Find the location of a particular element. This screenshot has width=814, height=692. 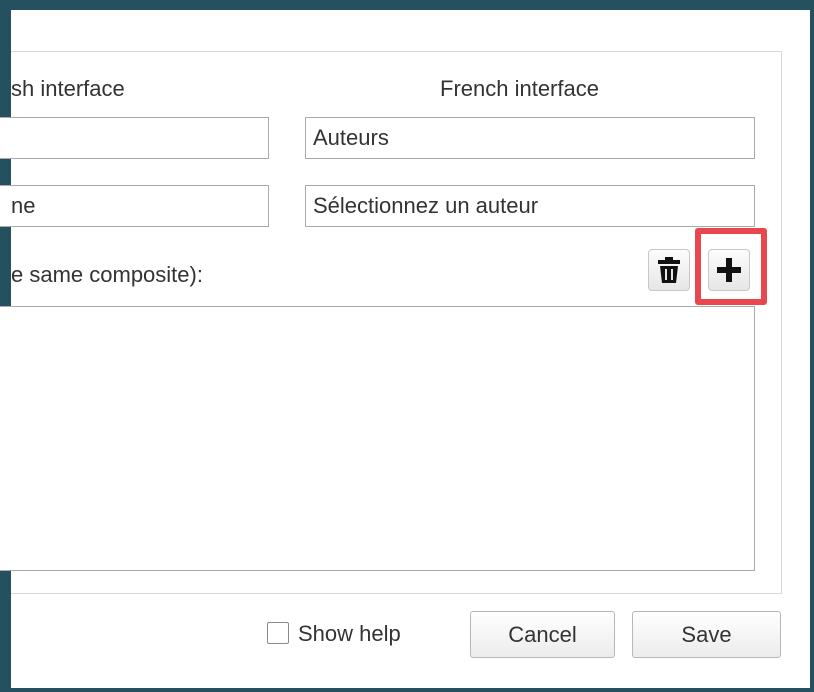

delete-button is located at coordinates (669, 270).